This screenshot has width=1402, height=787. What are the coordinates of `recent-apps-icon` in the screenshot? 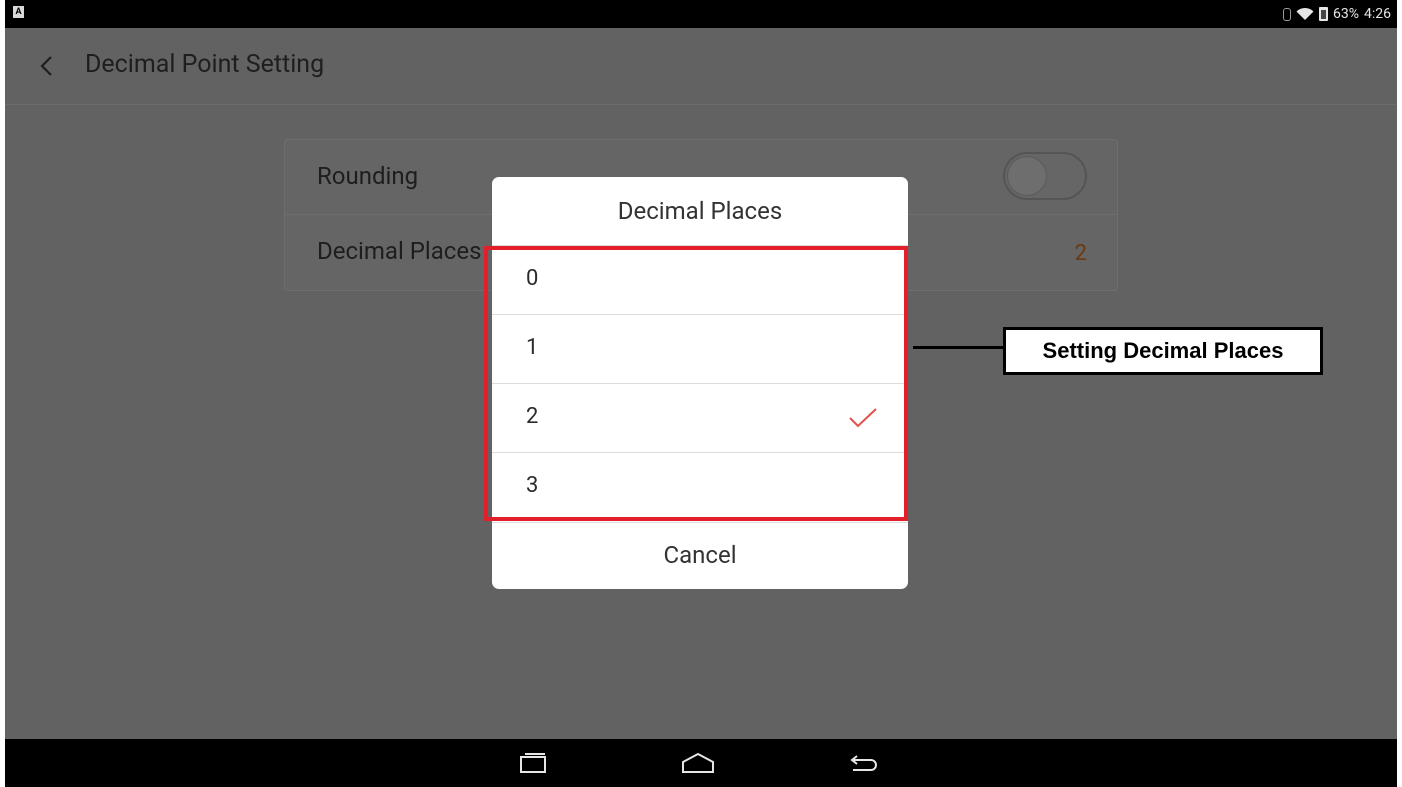 It's located at (533, 764).